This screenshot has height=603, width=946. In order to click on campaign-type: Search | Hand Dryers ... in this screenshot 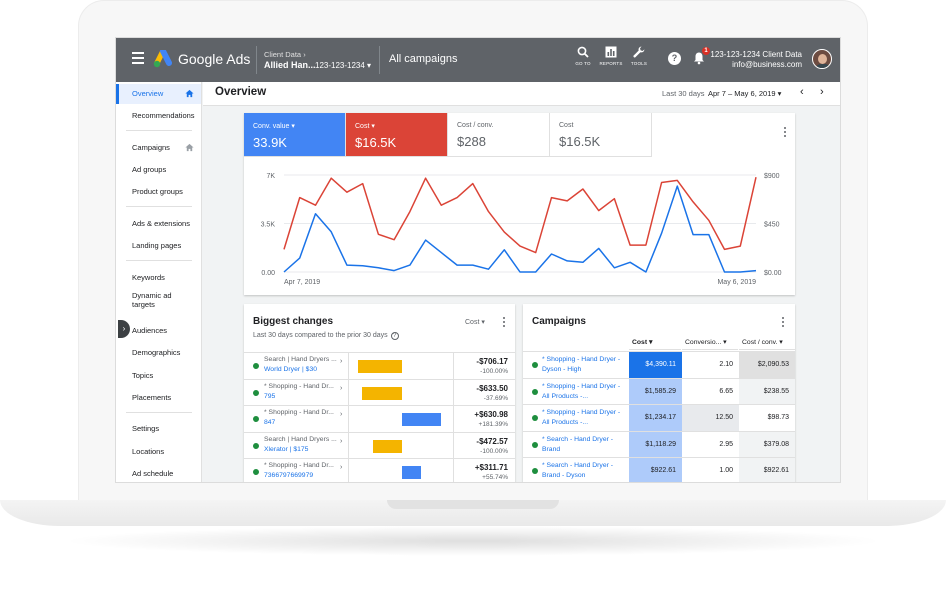, I will do `click(300, 439)`.